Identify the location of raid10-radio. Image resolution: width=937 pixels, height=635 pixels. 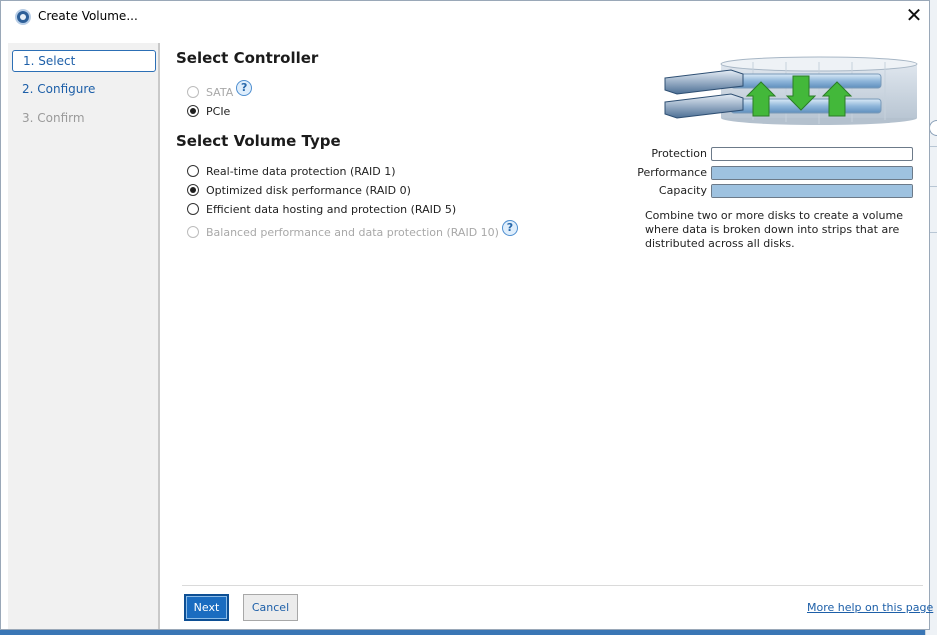
(193, 232).